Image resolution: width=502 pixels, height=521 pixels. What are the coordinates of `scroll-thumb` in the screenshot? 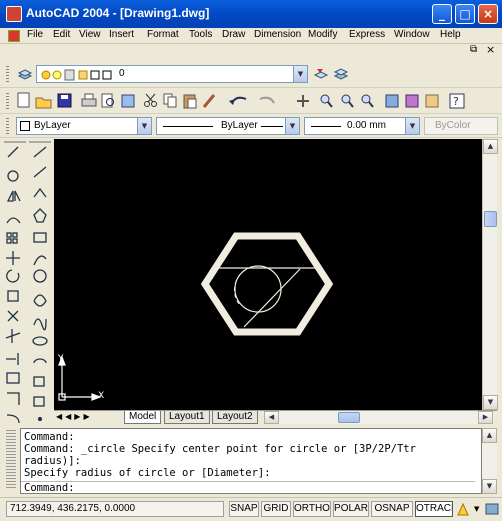 It's located at (490, 219).